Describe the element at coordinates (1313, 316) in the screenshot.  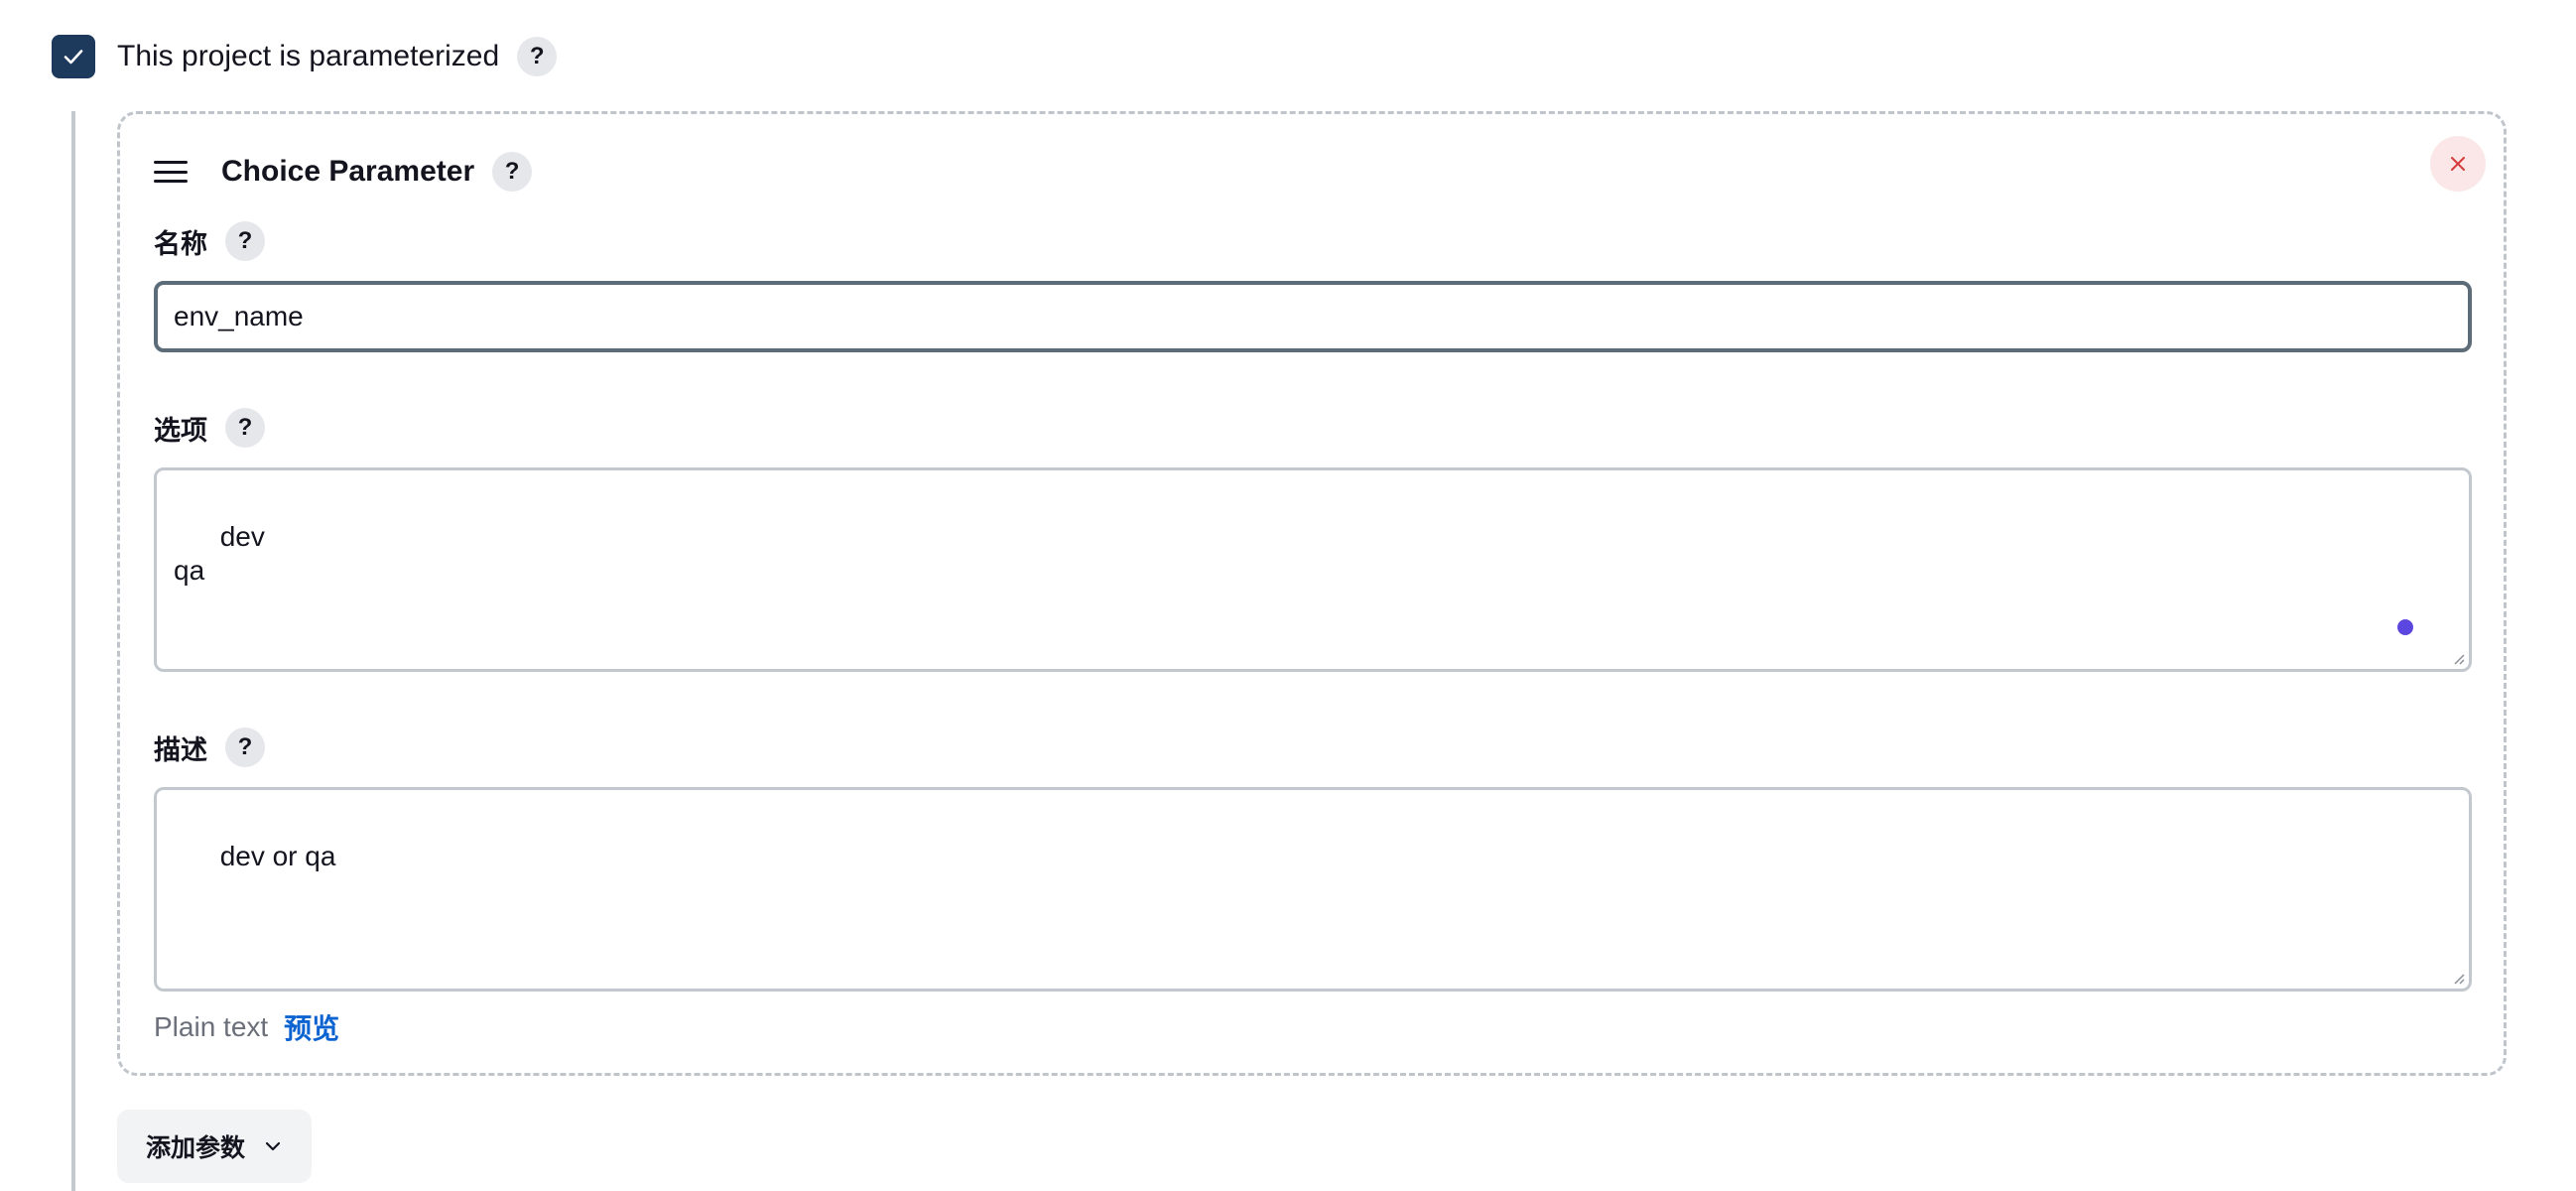
I see `name-input` at that location.